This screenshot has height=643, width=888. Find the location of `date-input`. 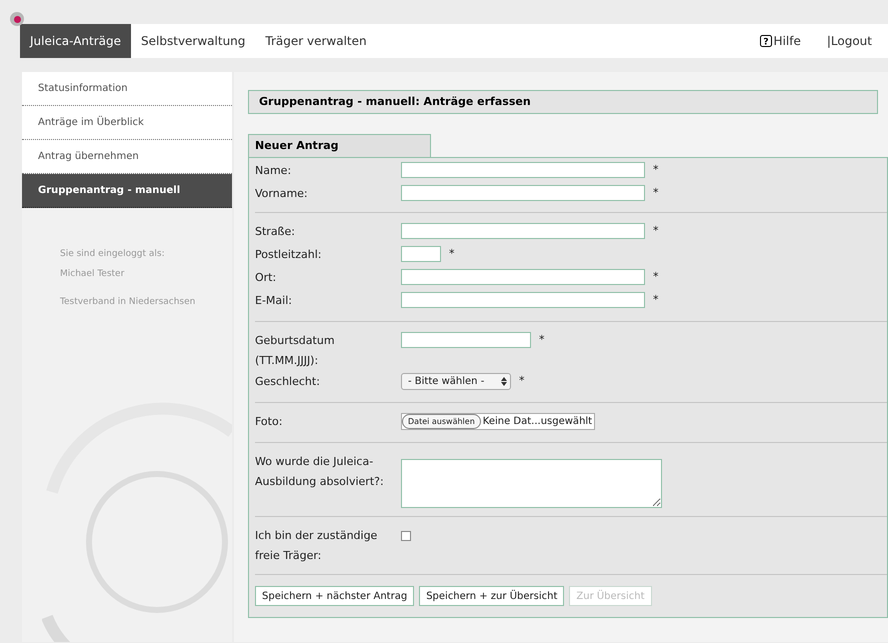

date-input is located at coordinates (466, 340).